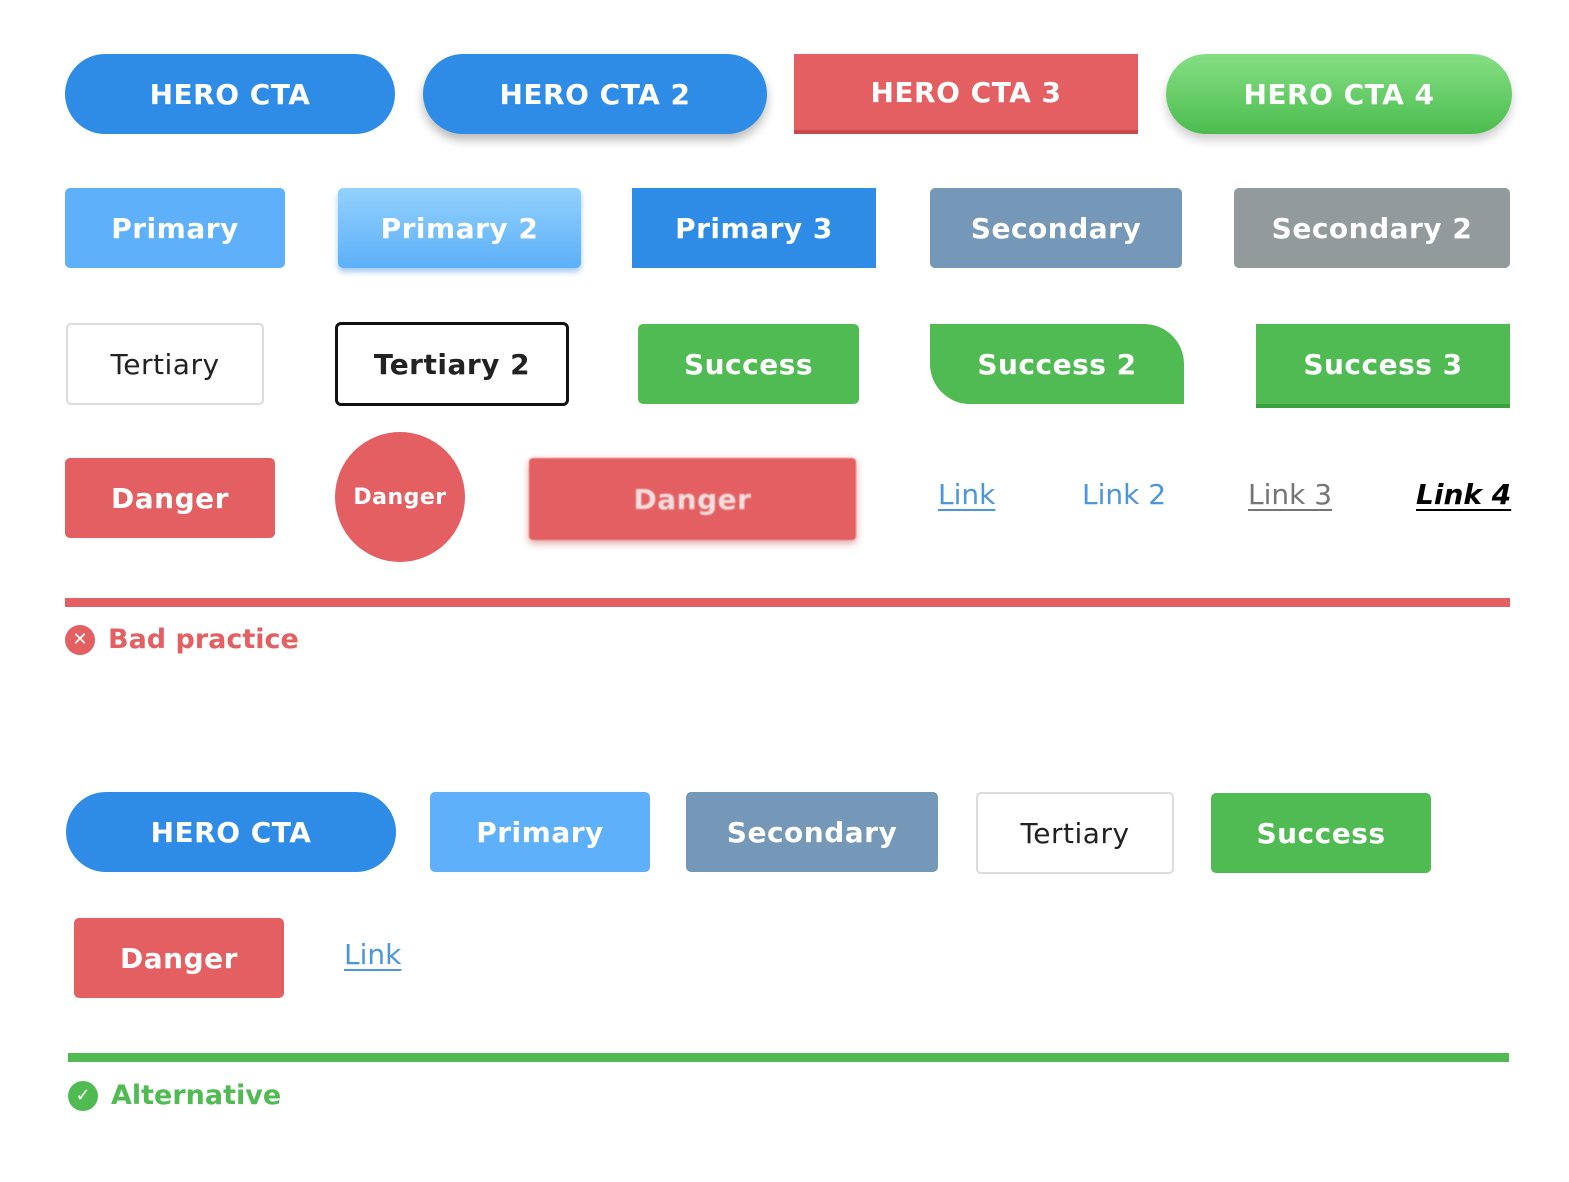 The height and width of the screenshot is (1182, 1569). I want to click on tertiary-2-button: Tertiary 2, so click(452, 364).